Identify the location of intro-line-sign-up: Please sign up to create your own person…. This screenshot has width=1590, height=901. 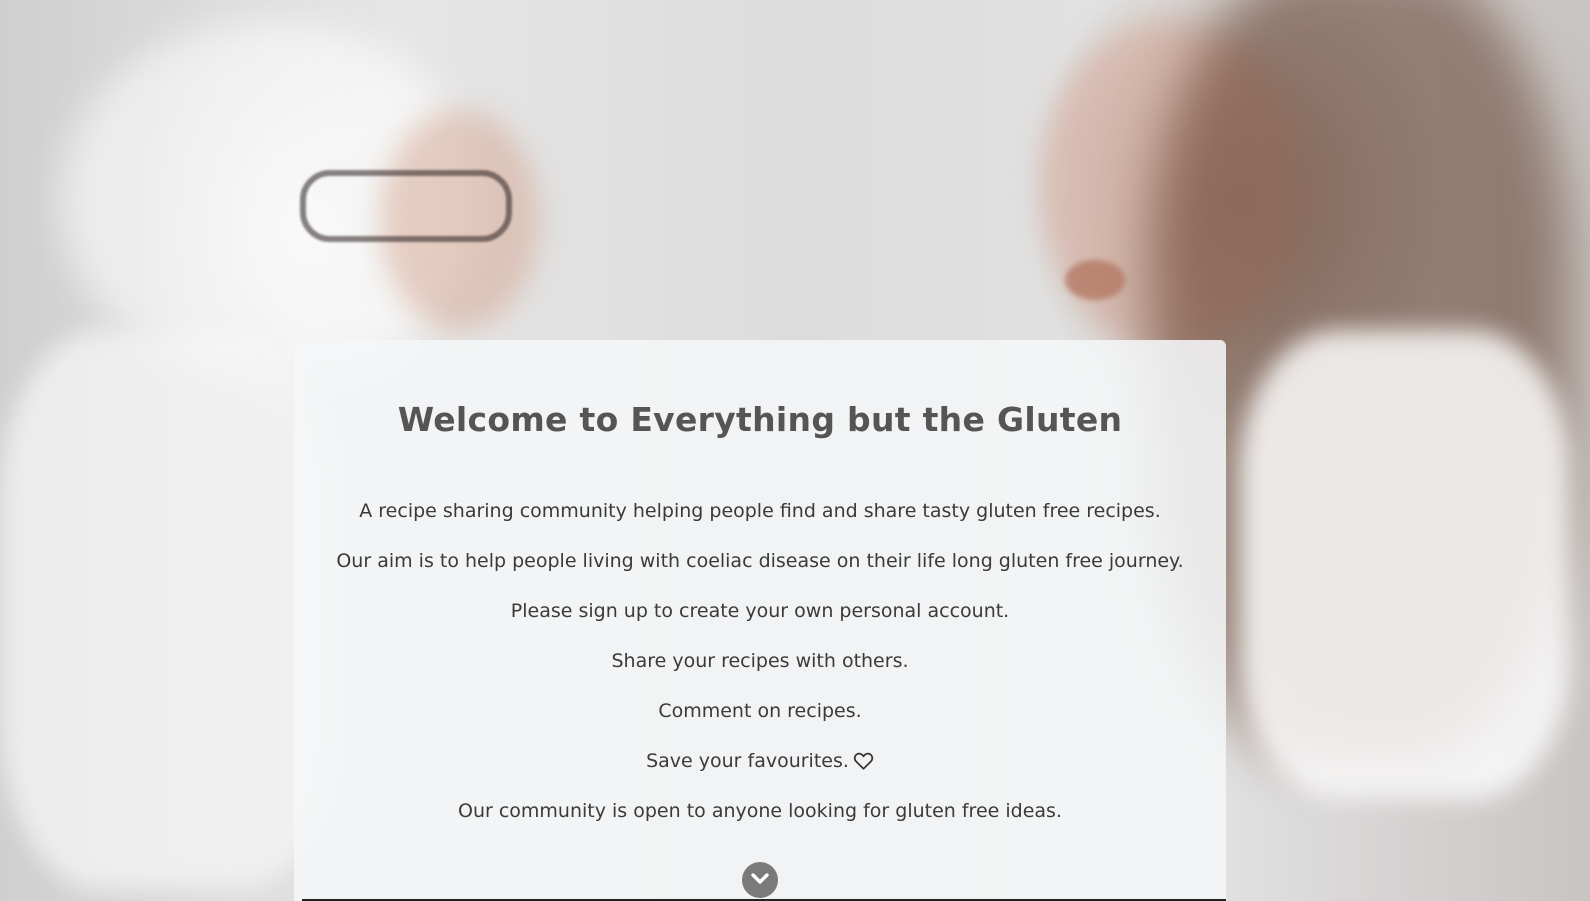
(760, 611).